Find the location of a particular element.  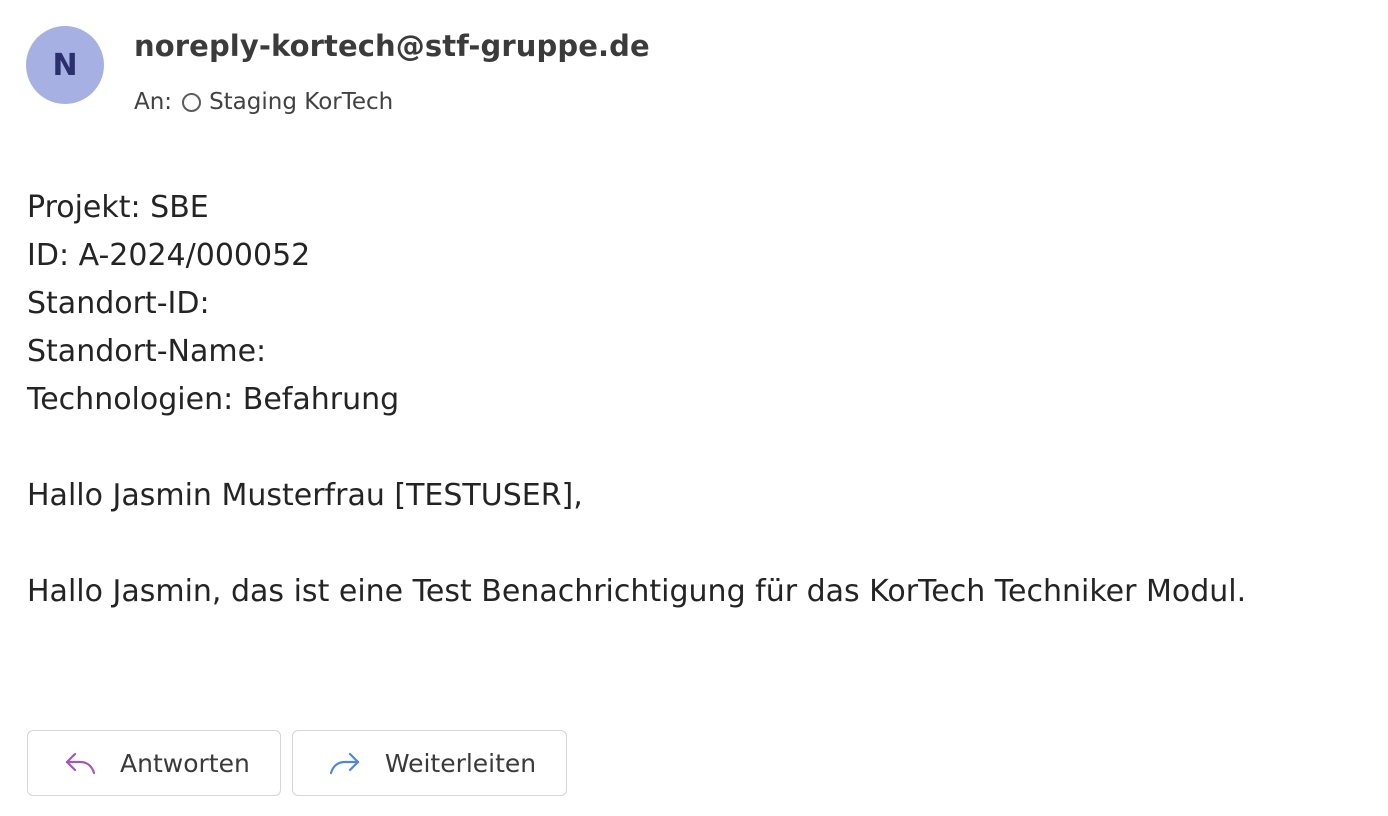

recipient-line: An: Staging KorTech is located at coordinates (392, 102).